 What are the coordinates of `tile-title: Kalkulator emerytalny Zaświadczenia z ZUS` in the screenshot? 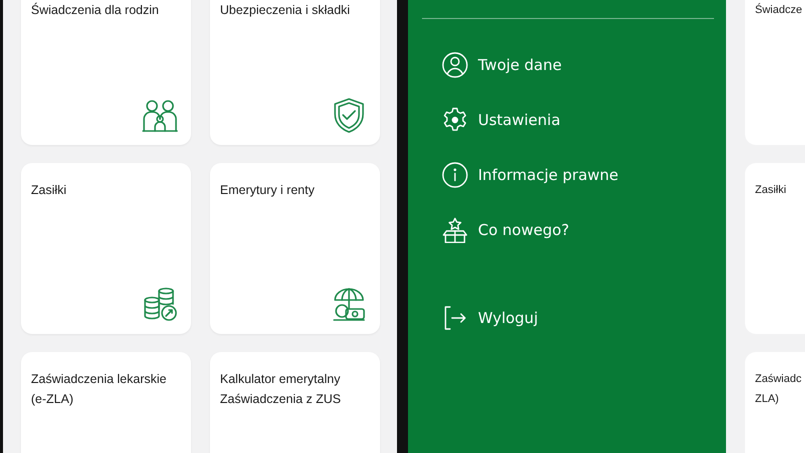 It's located at (281, 389).